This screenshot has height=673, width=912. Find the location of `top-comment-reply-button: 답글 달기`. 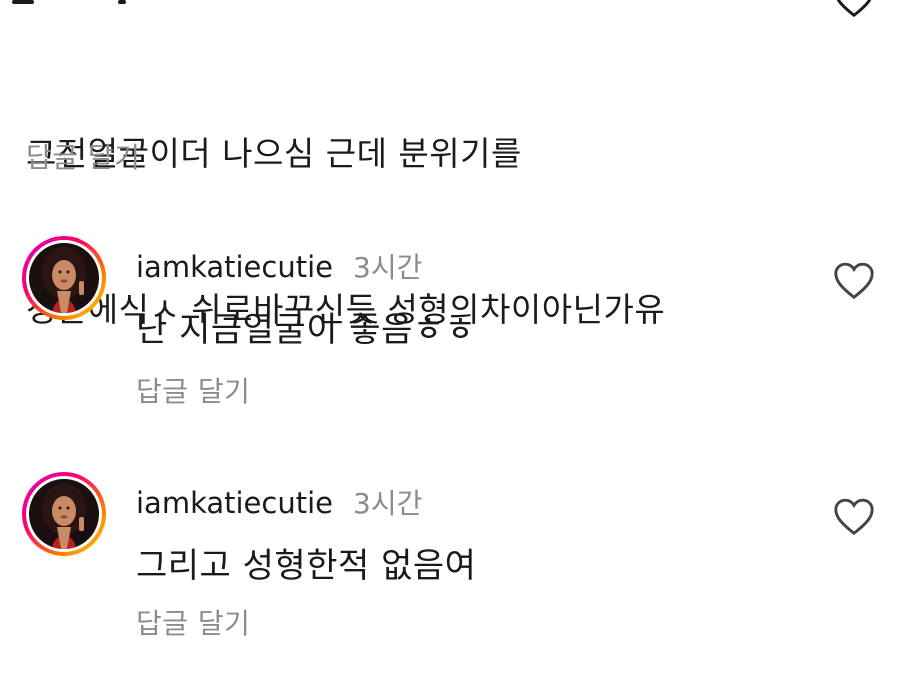

top-comment-reply-button: 답글 달기 is located at coordinates (83, 156).